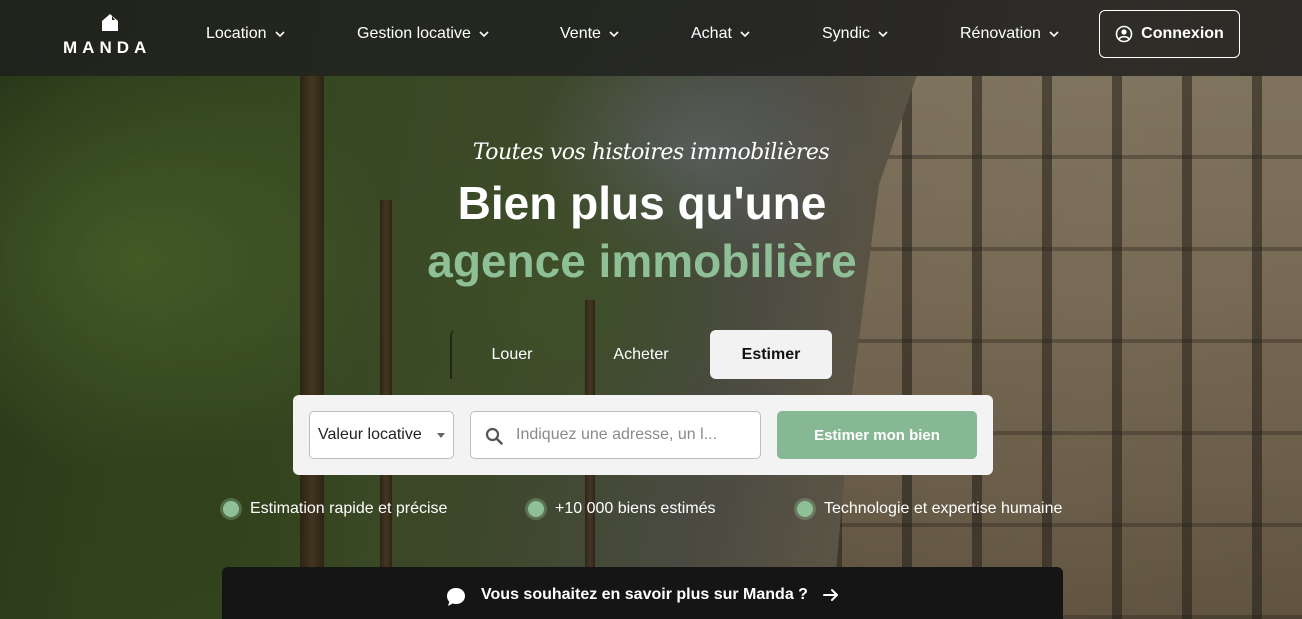 This screenshot has height=619, width=1302. I want to click on nav-item-renovation: Rénovation, so click(1010, 34).